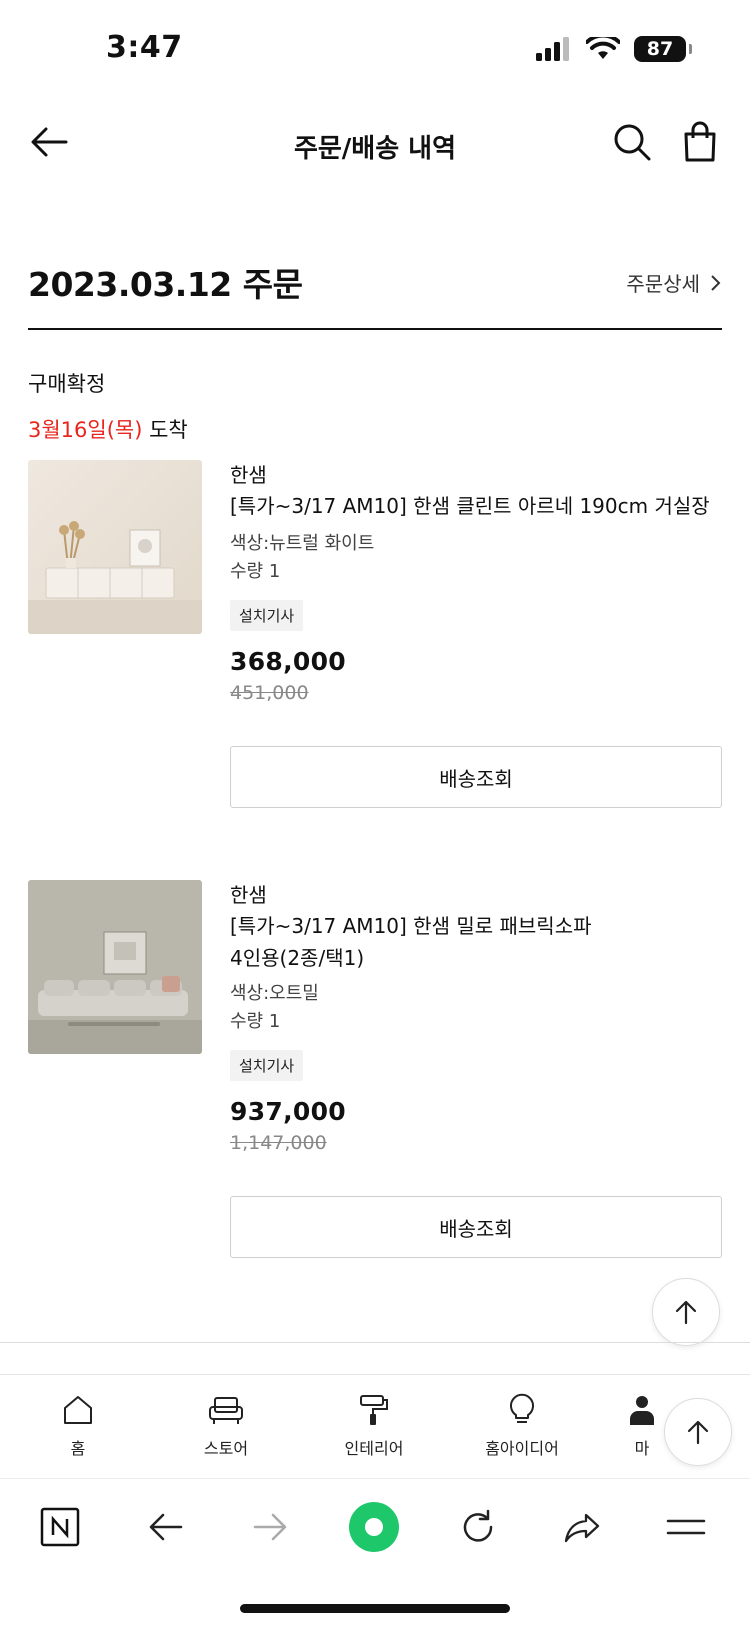 Image resolution: width=750 pixels, height=1626 pixels. I want to click on product-color: 색상:뉴트럴 화이트, so click(302, 543).